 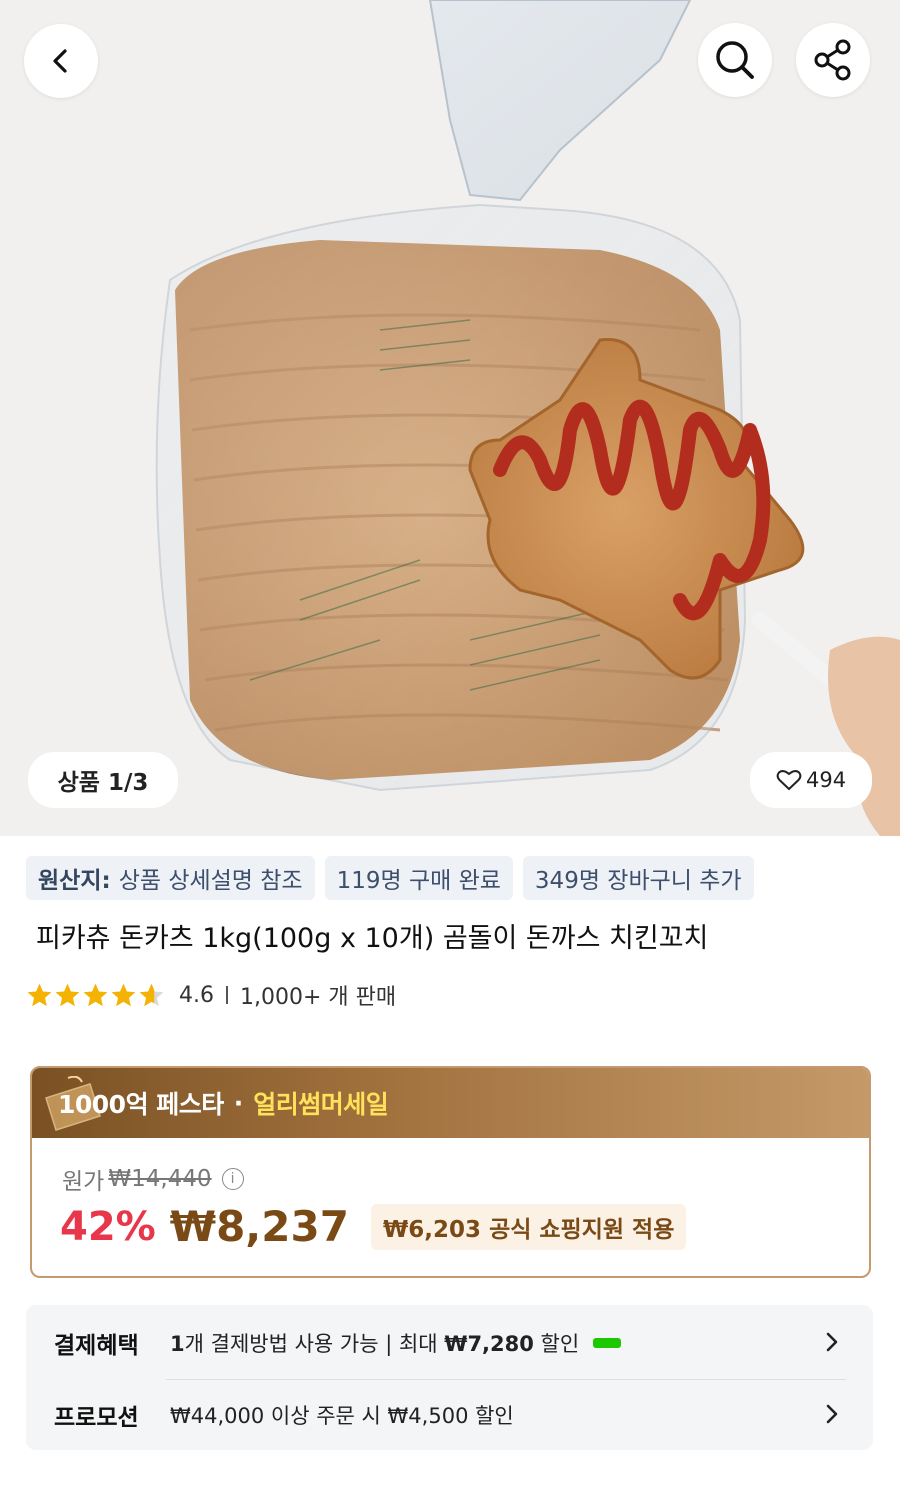 I want to click on like-button: 494, so click(x=811, y=780).